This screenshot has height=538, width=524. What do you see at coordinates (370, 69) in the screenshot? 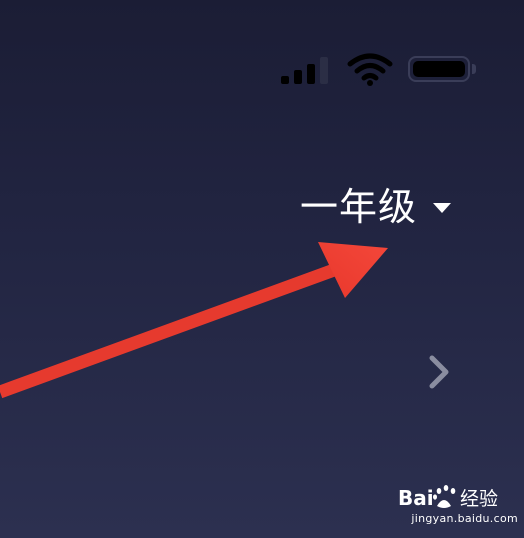
I see `wifi-icon` at bounding box center [370, 69].